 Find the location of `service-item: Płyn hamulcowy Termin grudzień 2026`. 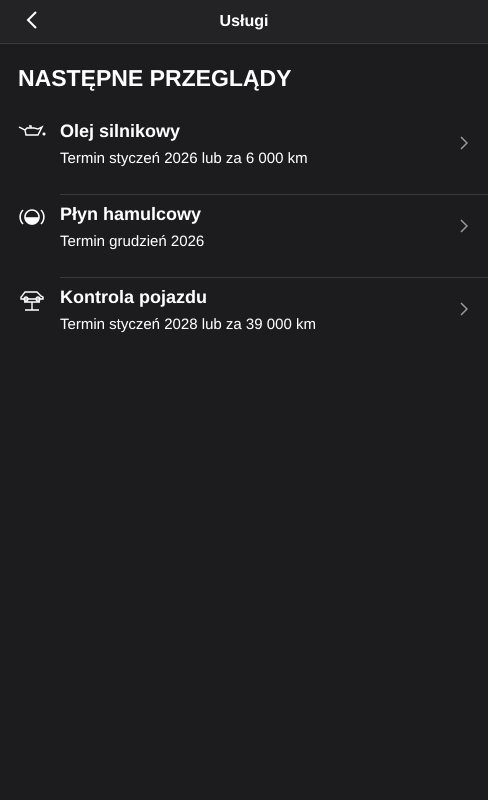

service-item: Płyn hamulcowy Termin grudzień 2026 is located at coordinates (244, 236).